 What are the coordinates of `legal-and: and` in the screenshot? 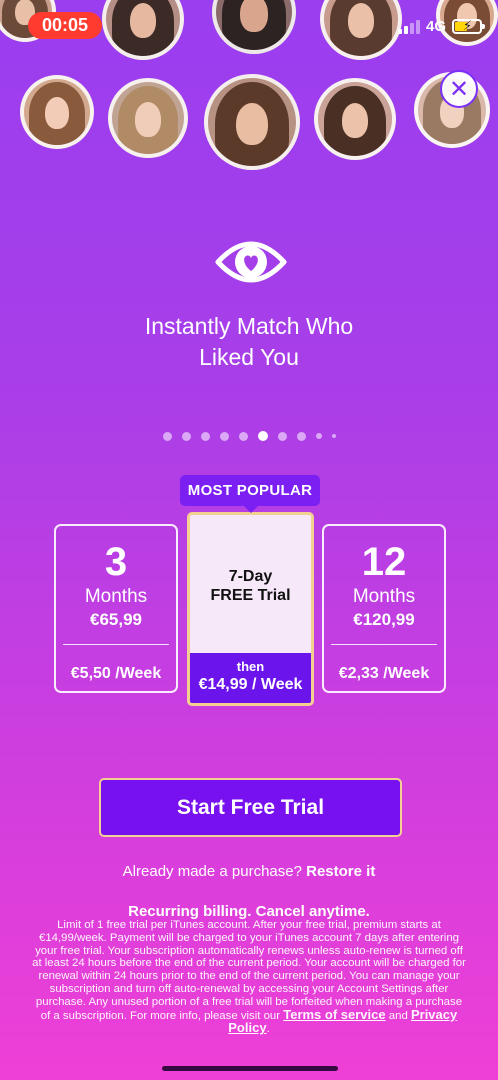 It's located at (398, 1015).